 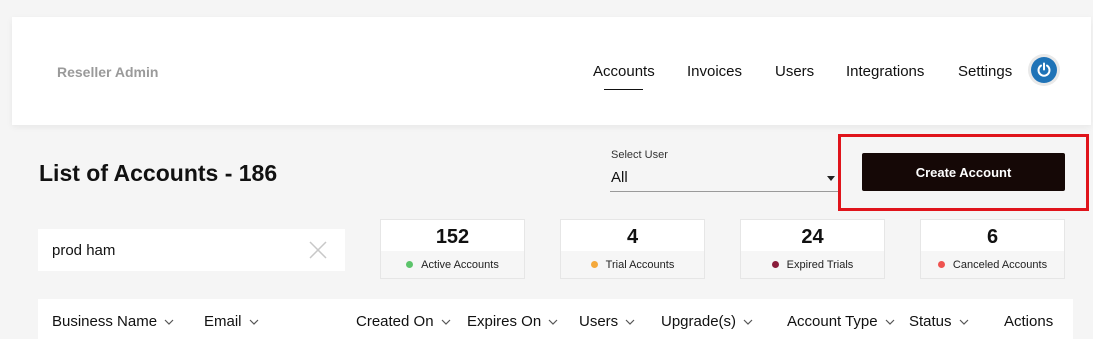 I want to click on column-label: Email, so click(x=223, y=321).